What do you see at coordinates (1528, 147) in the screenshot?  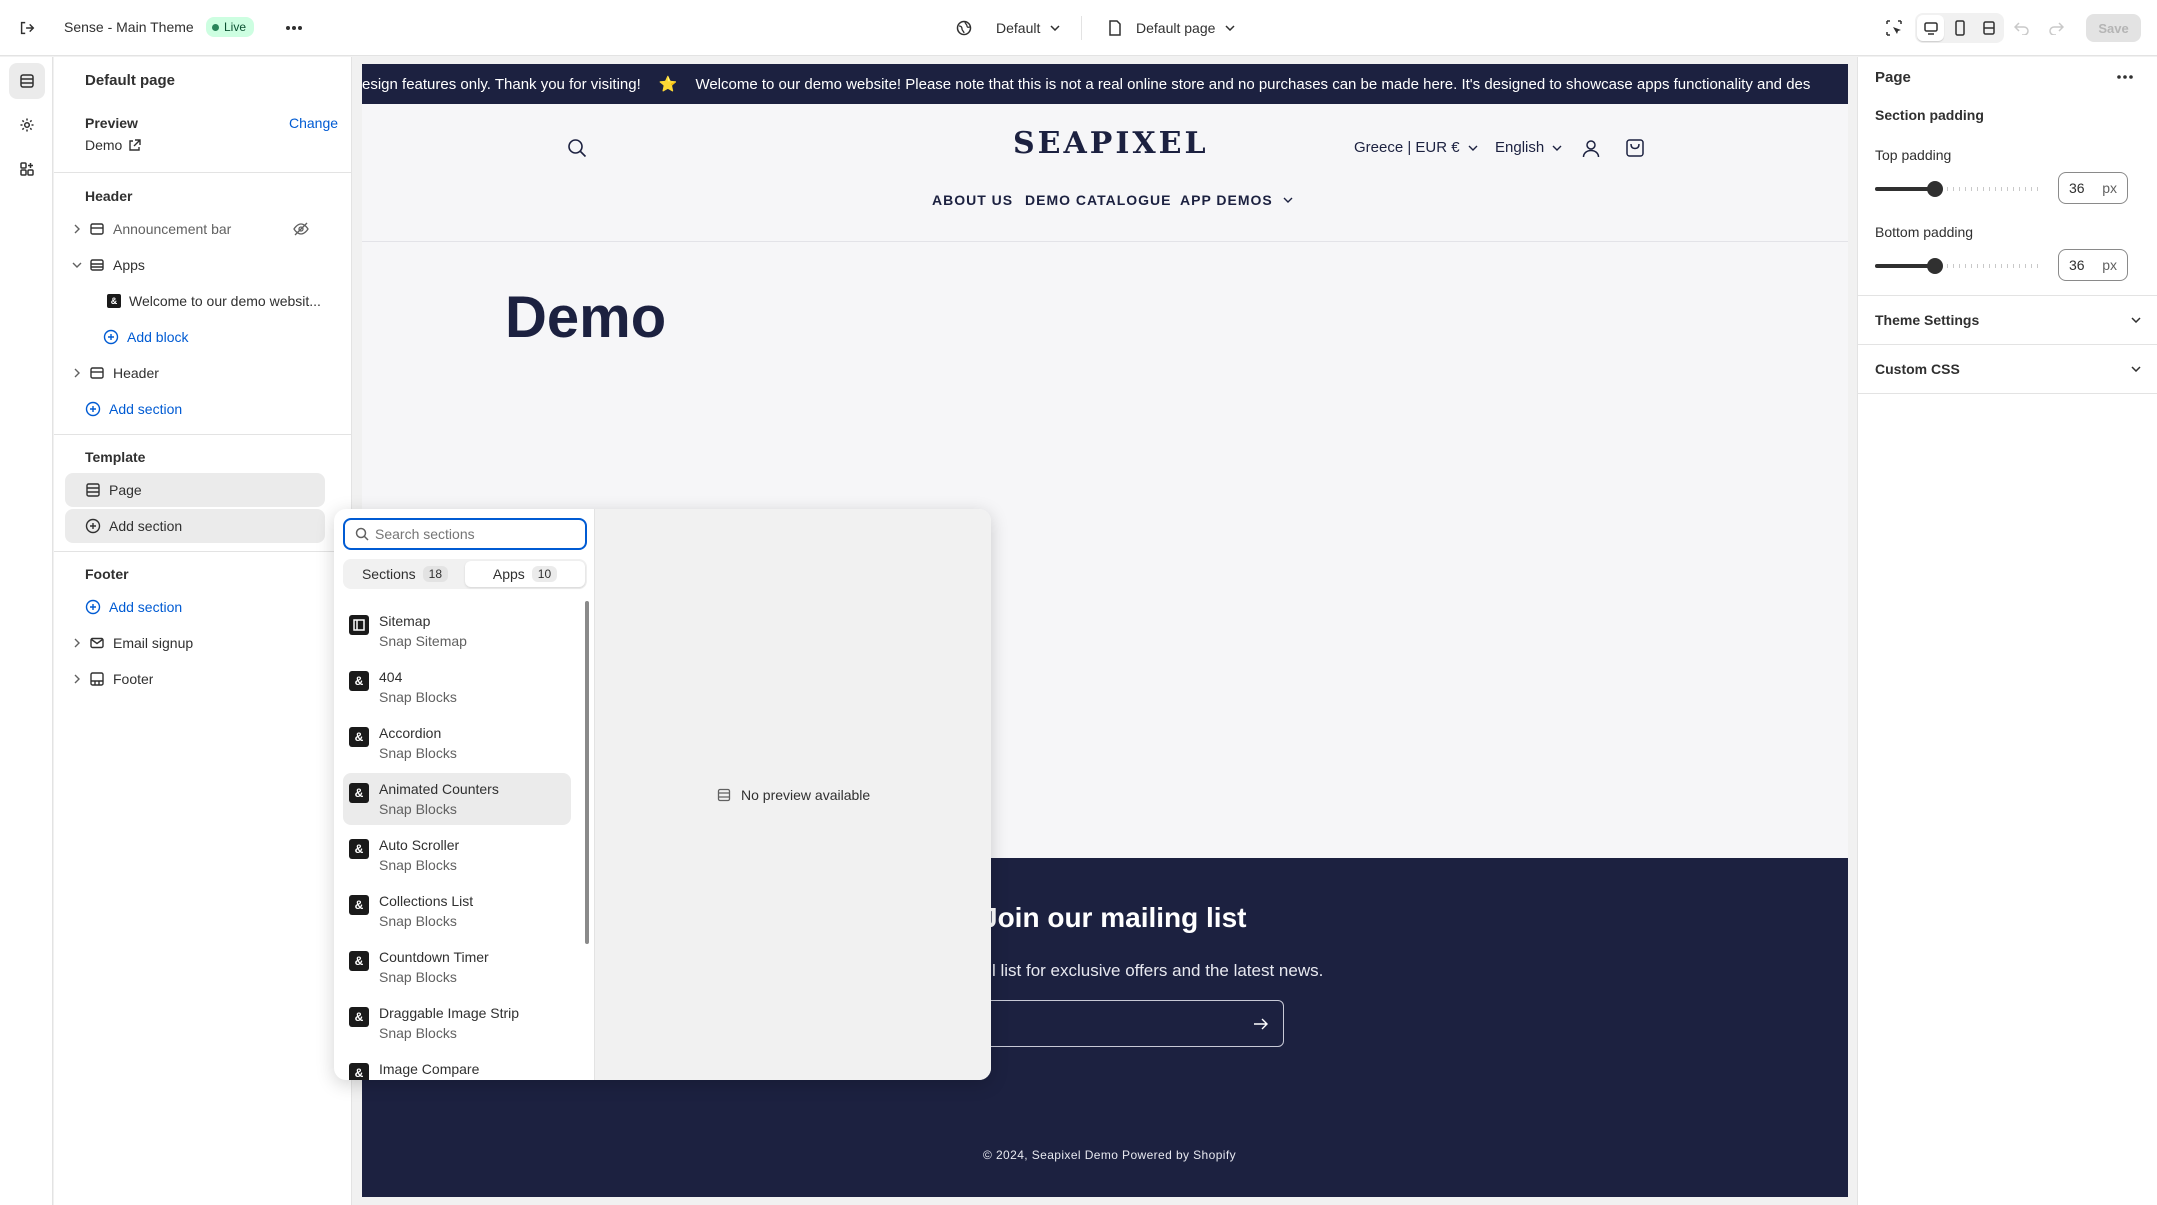 I see `language-selector: English` at bounding box center [1528, 147].